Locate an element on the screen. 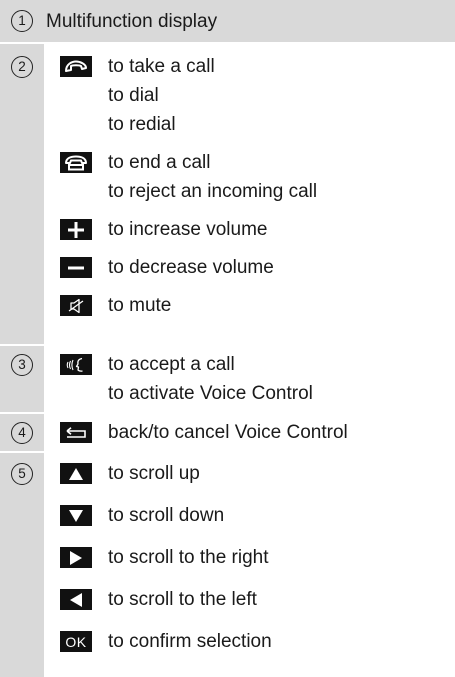 The height and width of the screenshot is (677, 455). item-number-badge: 5 is located at coordinates (22, 474).